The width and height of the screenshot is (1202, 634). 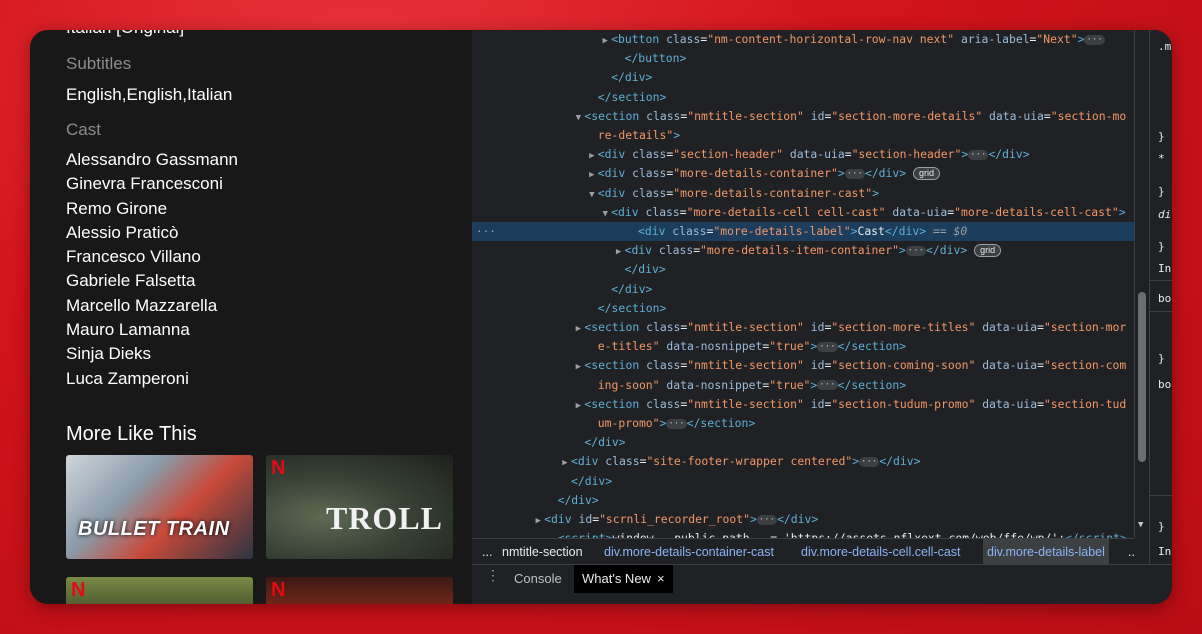 What do you see at coordinates (152, 184) in the screenshot?
I see `cast-member: Ginevra Francesconi` at bounding box center [152, 184].